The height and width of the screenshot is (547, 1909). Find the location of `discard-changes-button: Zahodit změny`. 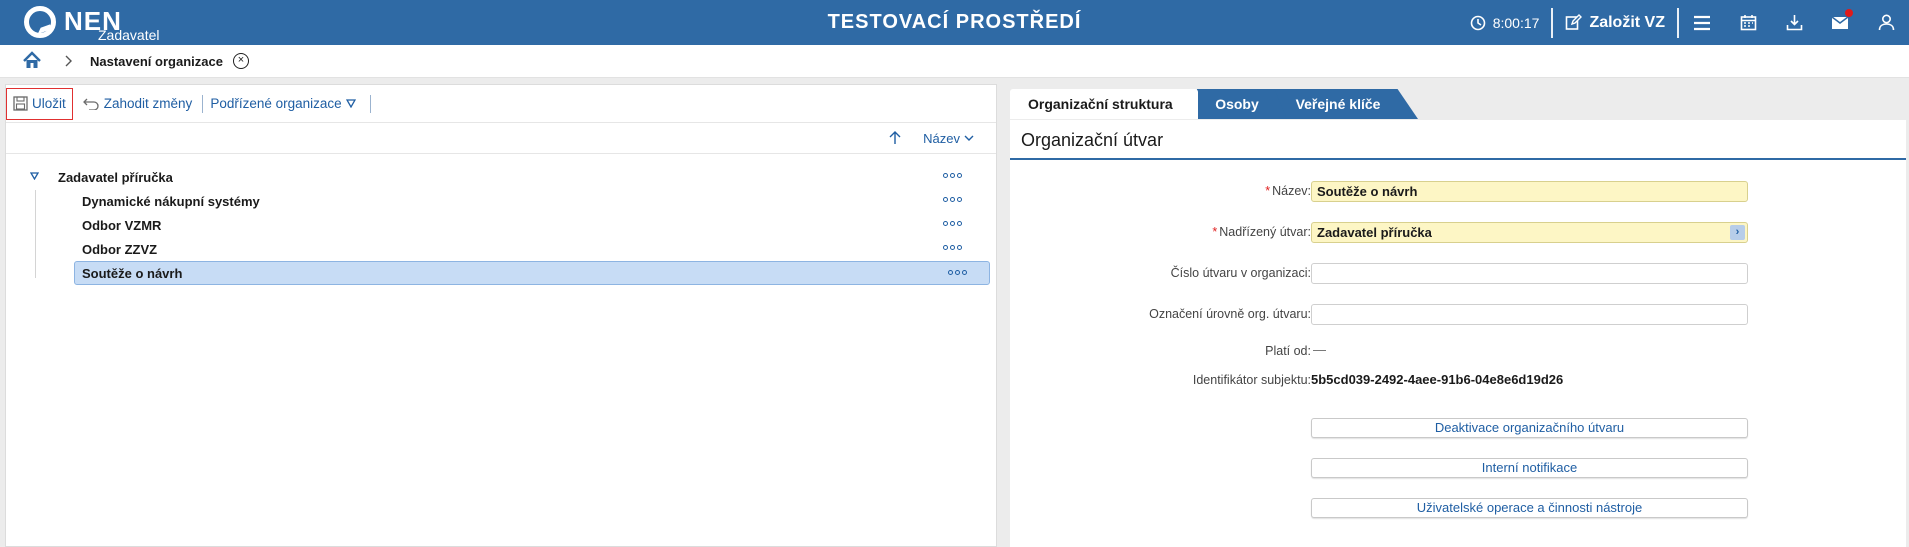

discard-changes-button: Zahodit změny is located at coordinates (138, 104).